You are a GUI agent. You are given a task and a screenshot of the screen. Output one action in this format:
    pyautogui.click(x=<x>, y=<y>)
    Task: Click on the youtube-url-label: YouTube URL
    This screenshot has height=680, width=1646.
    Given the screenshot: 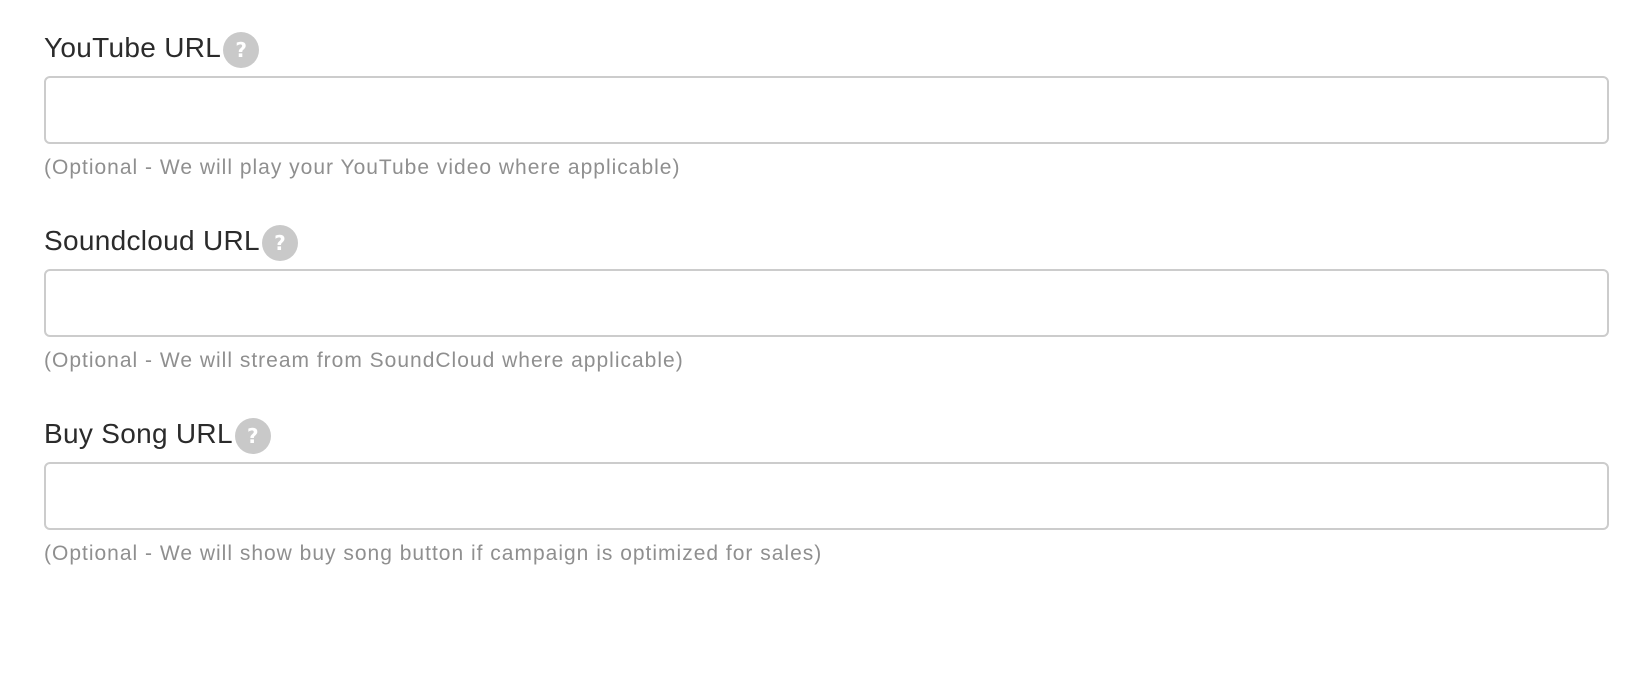 What is the action you would take?
    pyautogui.click(x=133, y=47)
    